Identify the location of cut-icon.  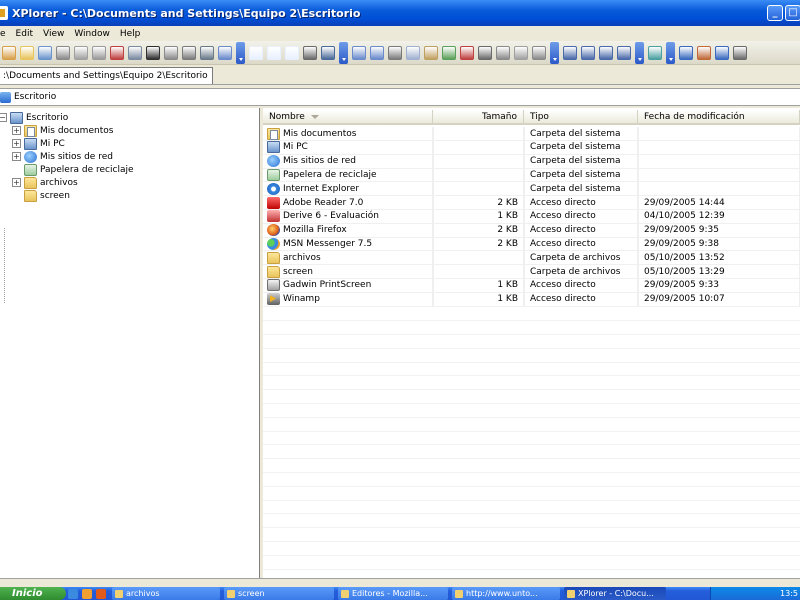
(395, 52).